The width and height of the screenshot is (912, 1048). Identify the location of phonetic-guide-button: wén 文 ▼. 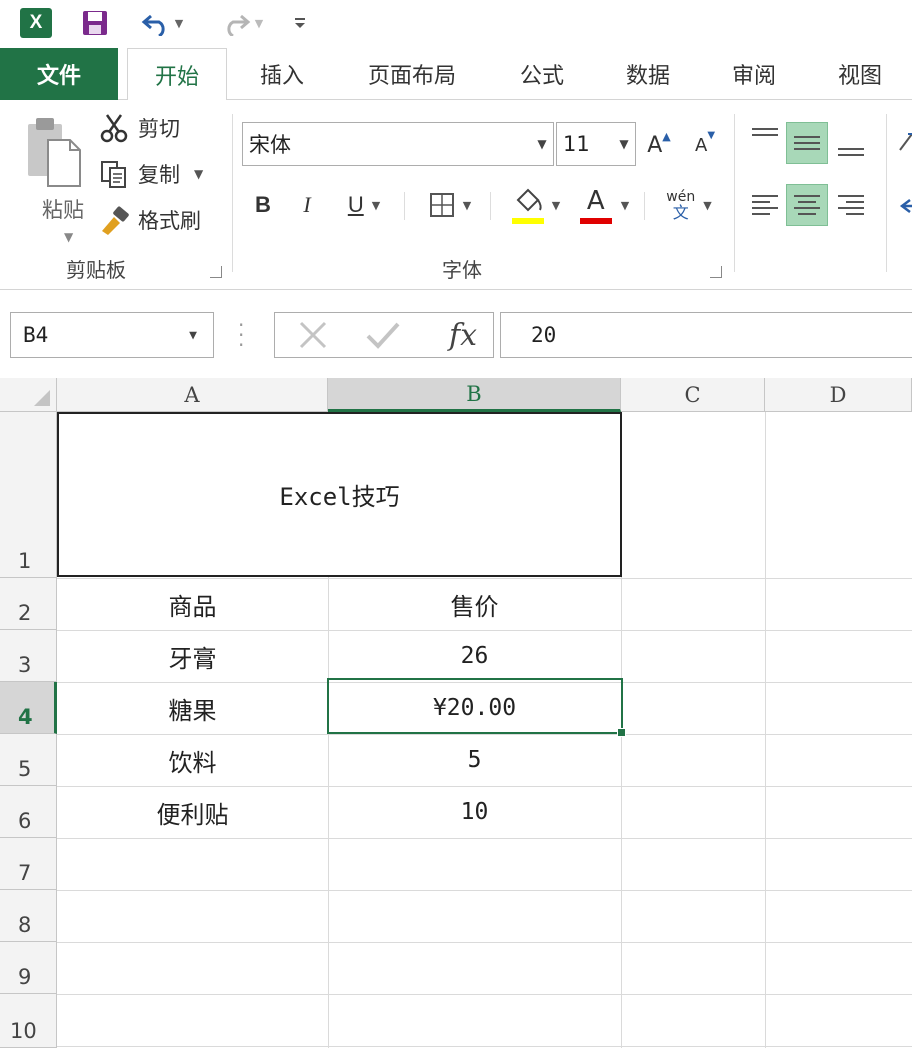
(689, 205).